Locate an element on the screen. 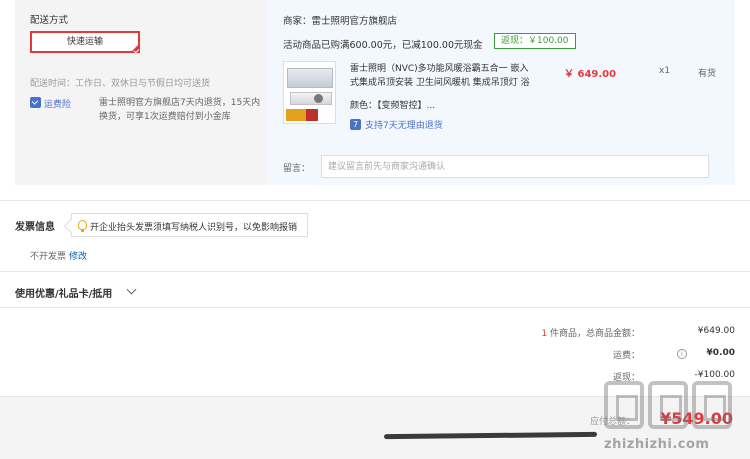 Image resolution: width=750 pixels, height=459 pixels. invoice-title: 发票信息 is located at coordinates (35, 227).